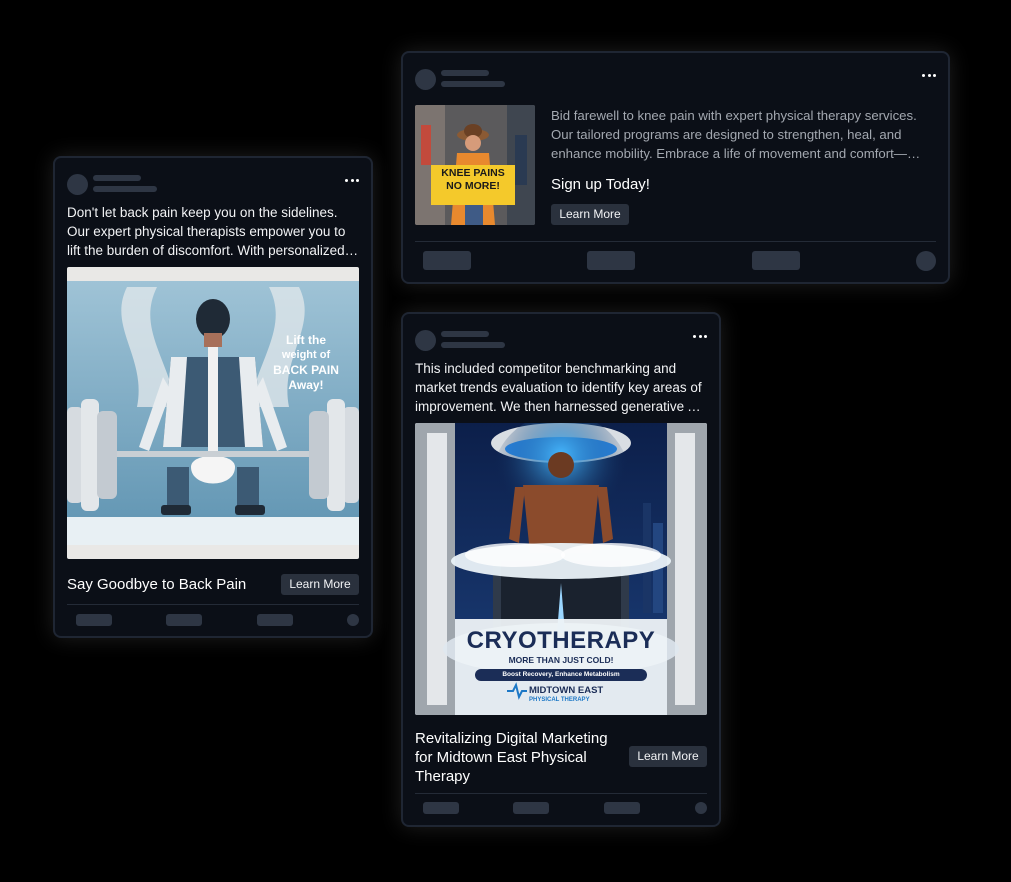  Describe the element at coordinates (157, 584) in the screenshot. I see `ad-headline: Say Goodbye to Back Pain` at that location.